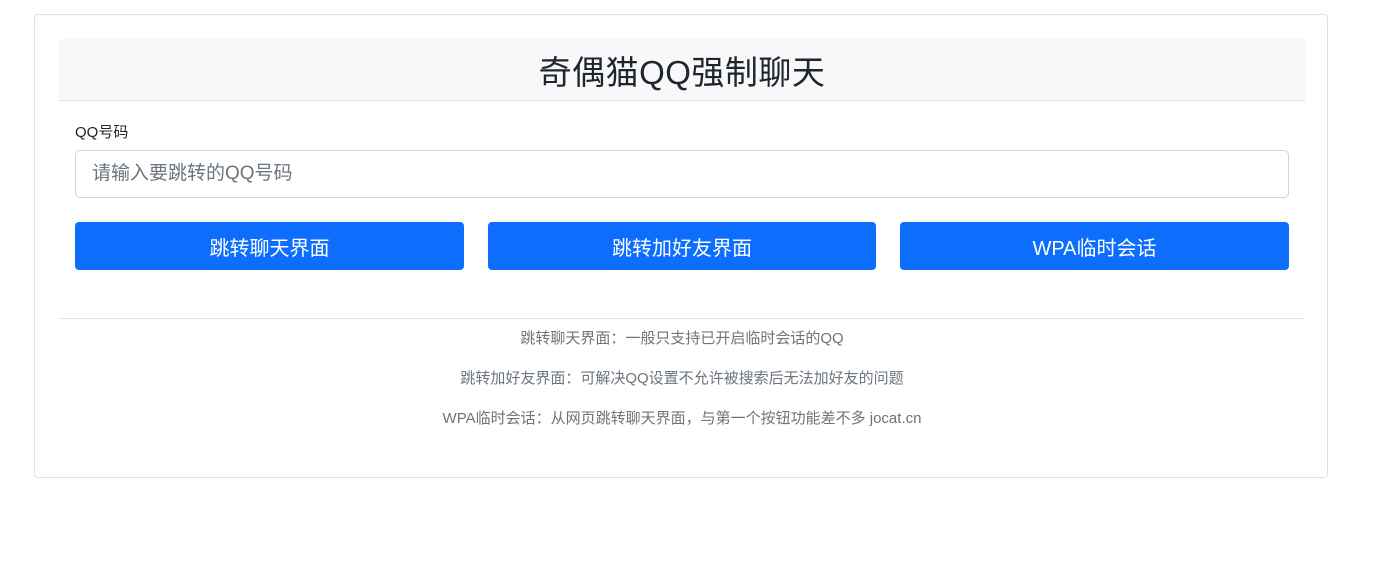  What do you see at coordinates (1094, 246) in the screenshot?
I see `wpa-temp-chat-button: WPA临时会话` at bounding box center [1094, 246].